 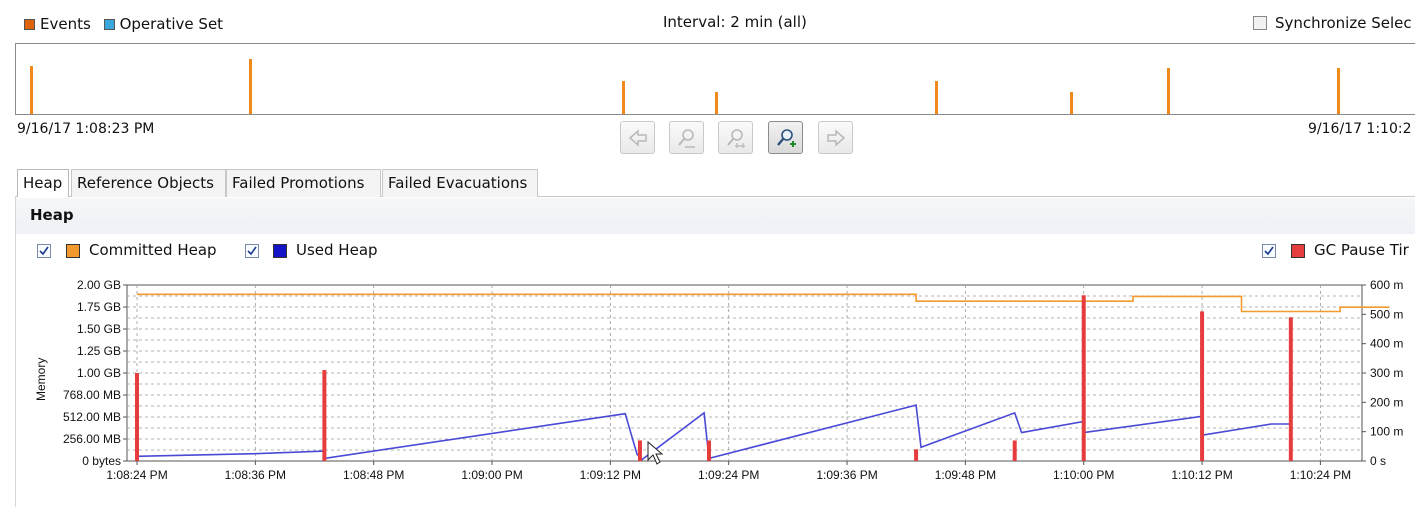 I want to click on x-tick-label: 1:09:12 PM, so click(x=610, y=475).